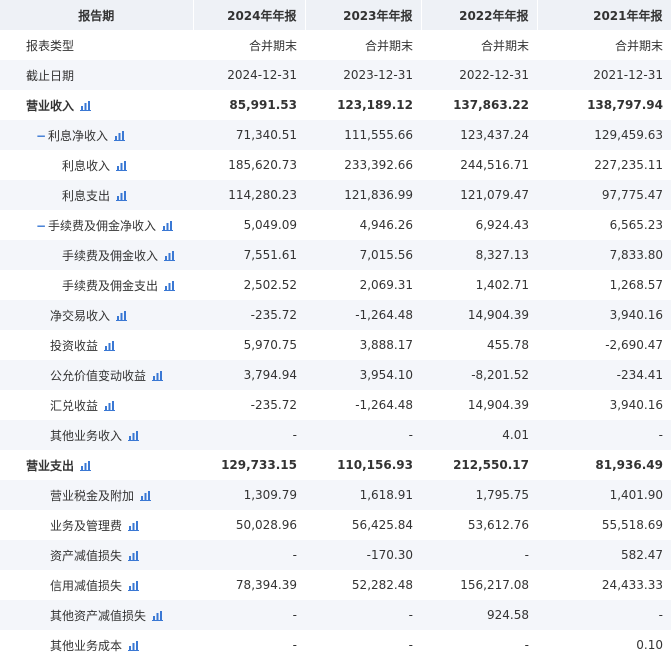 The image size is (671, 660). I want to click on value-cell: 7,551.61, so click(249, 255).